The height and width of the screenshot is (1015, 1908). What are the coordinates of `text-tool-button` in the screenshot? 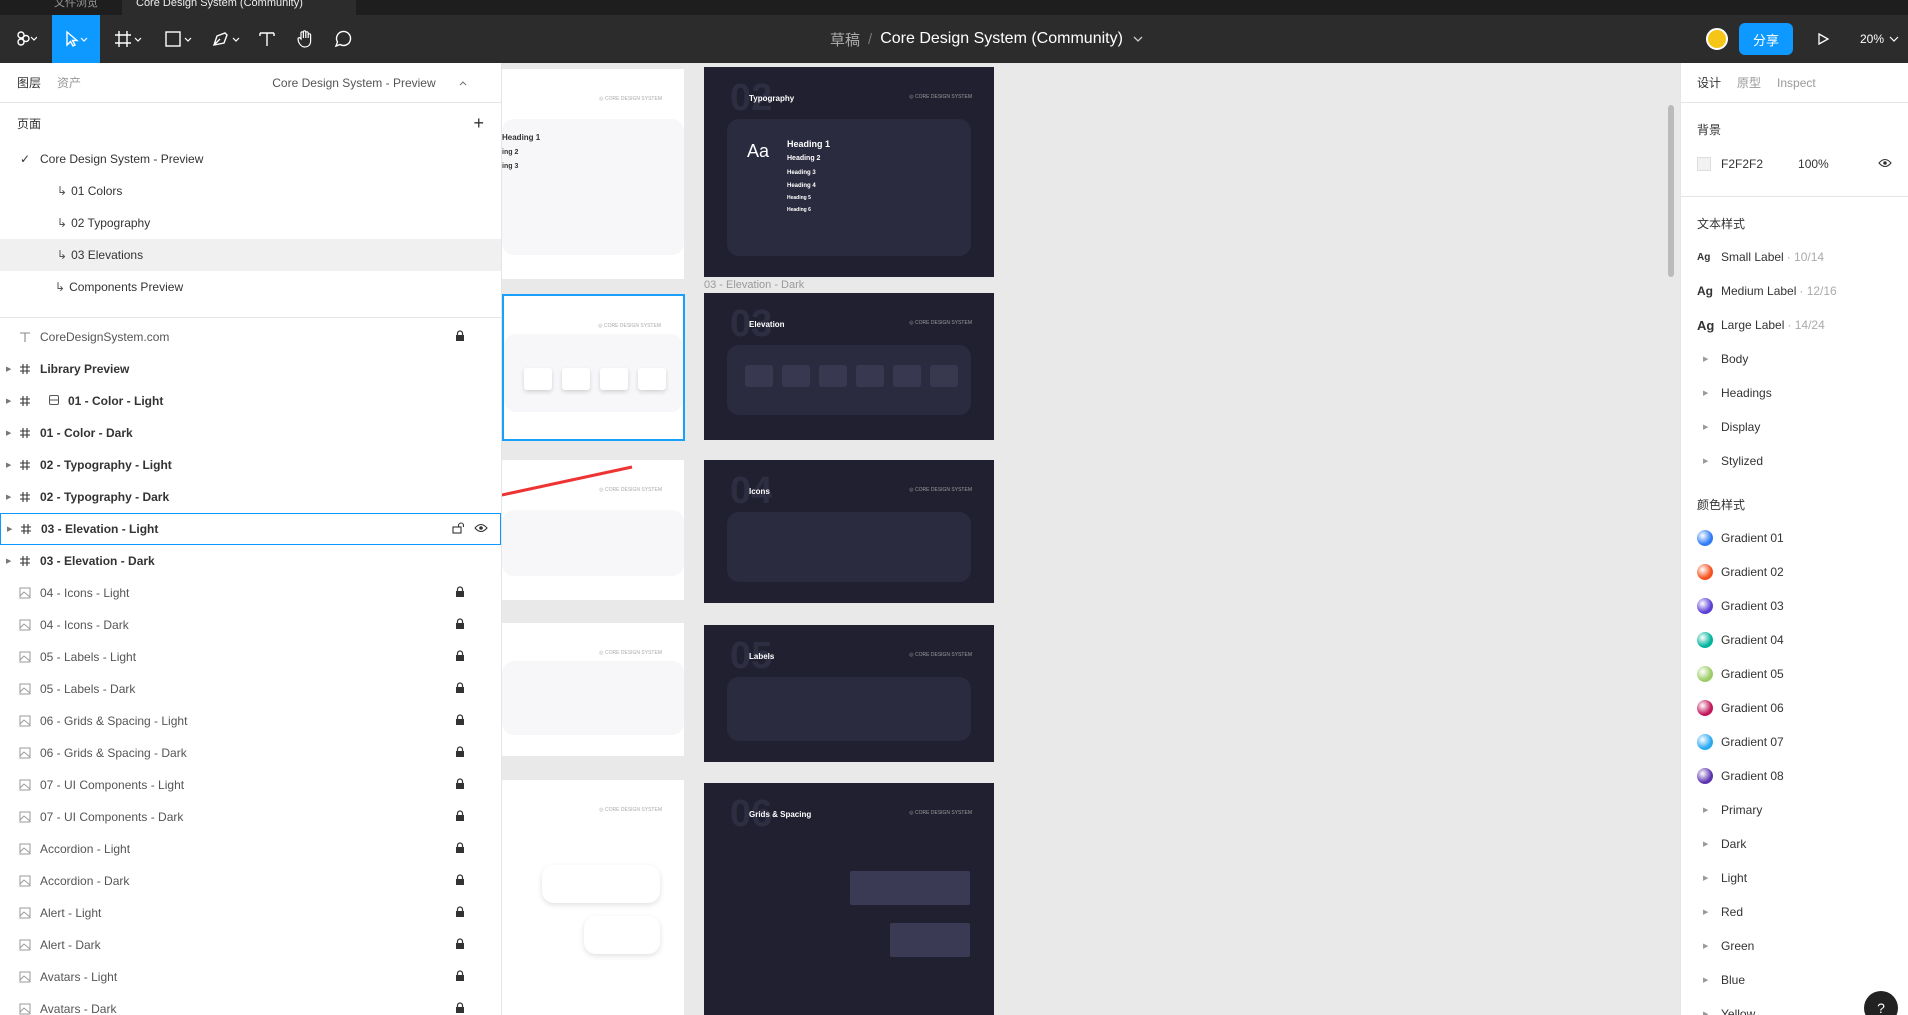 It's located at (267, 39).